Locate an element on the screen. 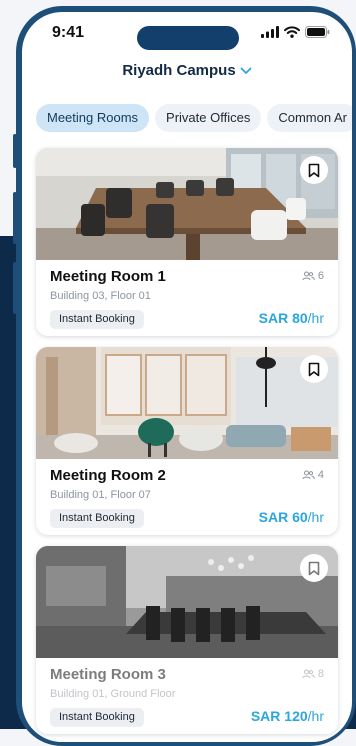 This screenshot has width=356, height=746. wifi-icon is located at coordinates (292, 32).